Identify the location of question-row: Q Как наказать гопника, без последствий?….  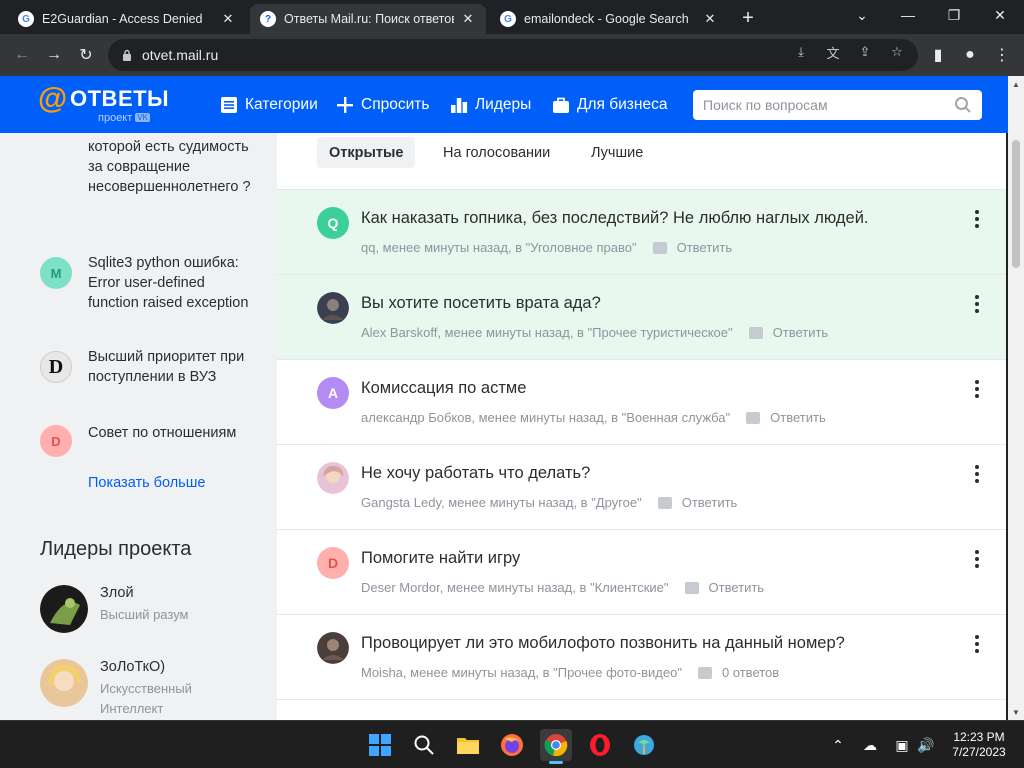
(641, 232).